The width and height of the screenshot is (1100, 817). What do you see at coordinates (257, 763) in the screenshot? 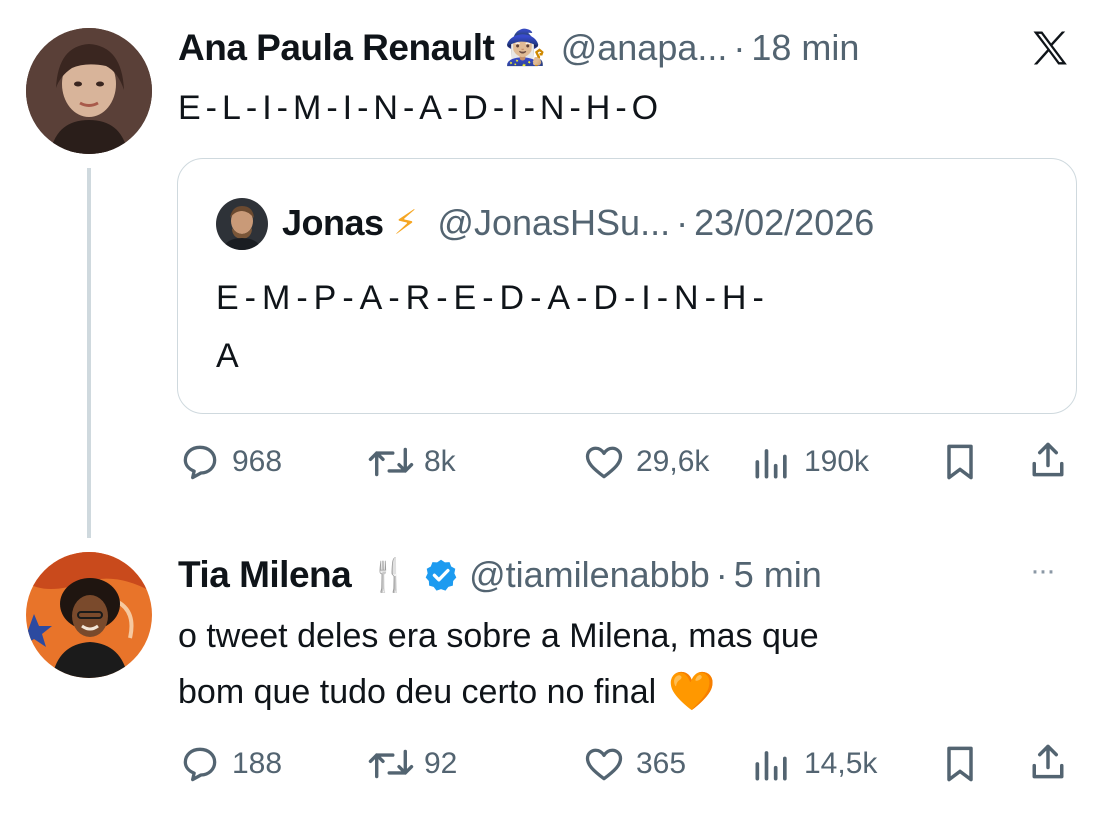
I see `reply-count: 188` at bounding box center [257, 763].